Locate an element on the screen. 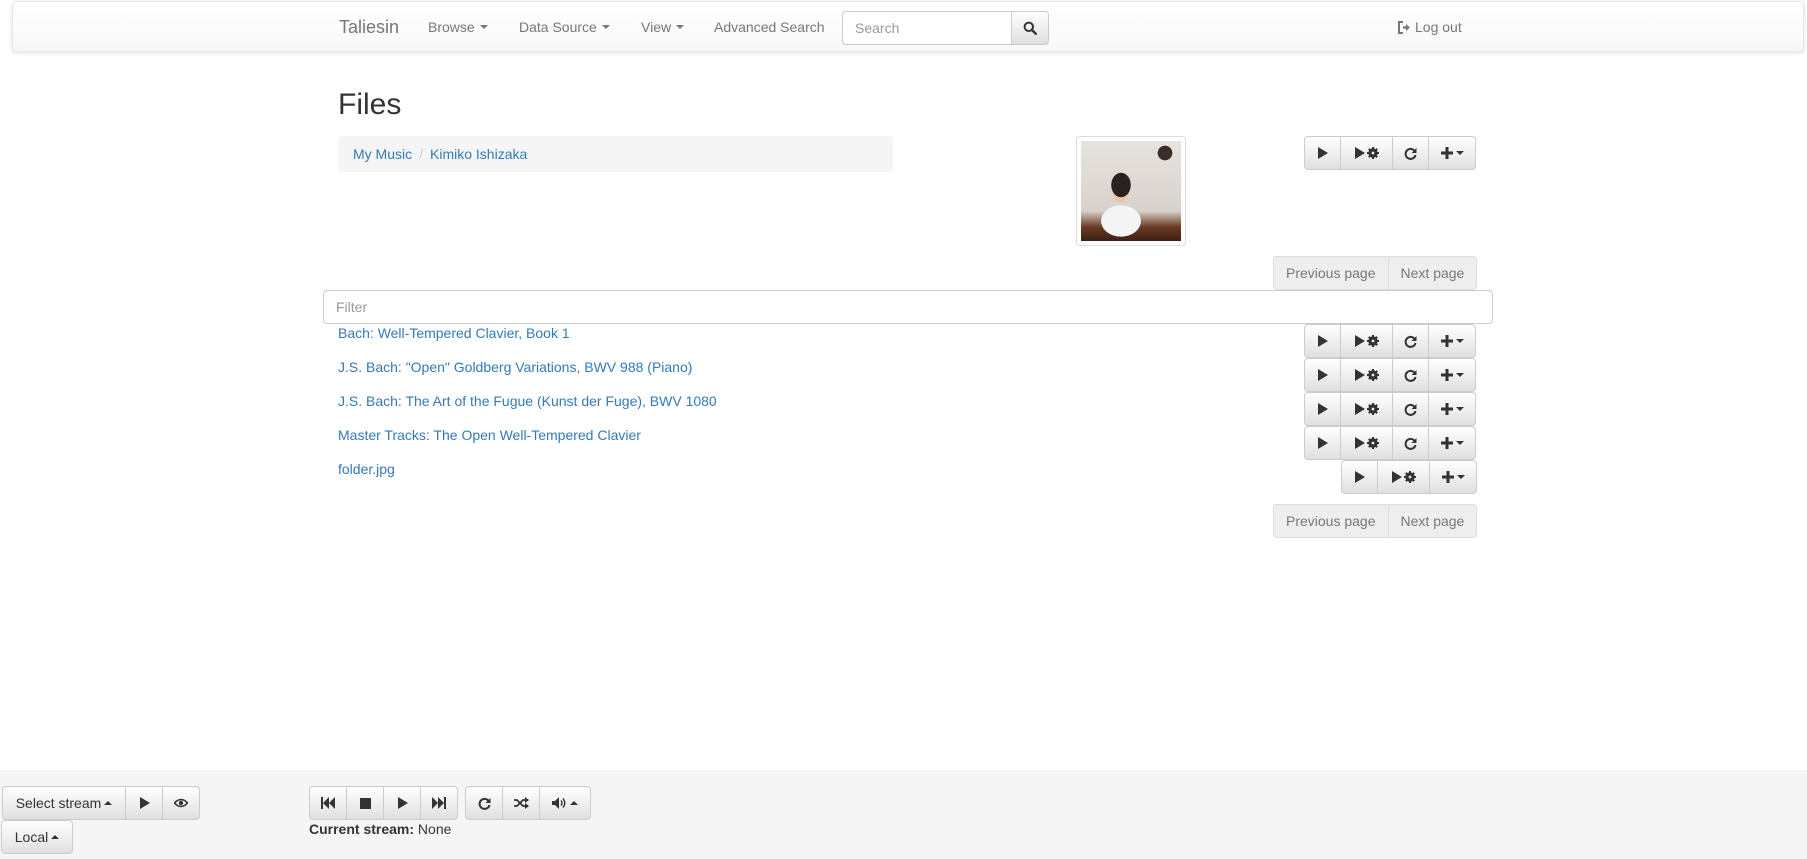  transport-controls is located at coordinates (383, 803).